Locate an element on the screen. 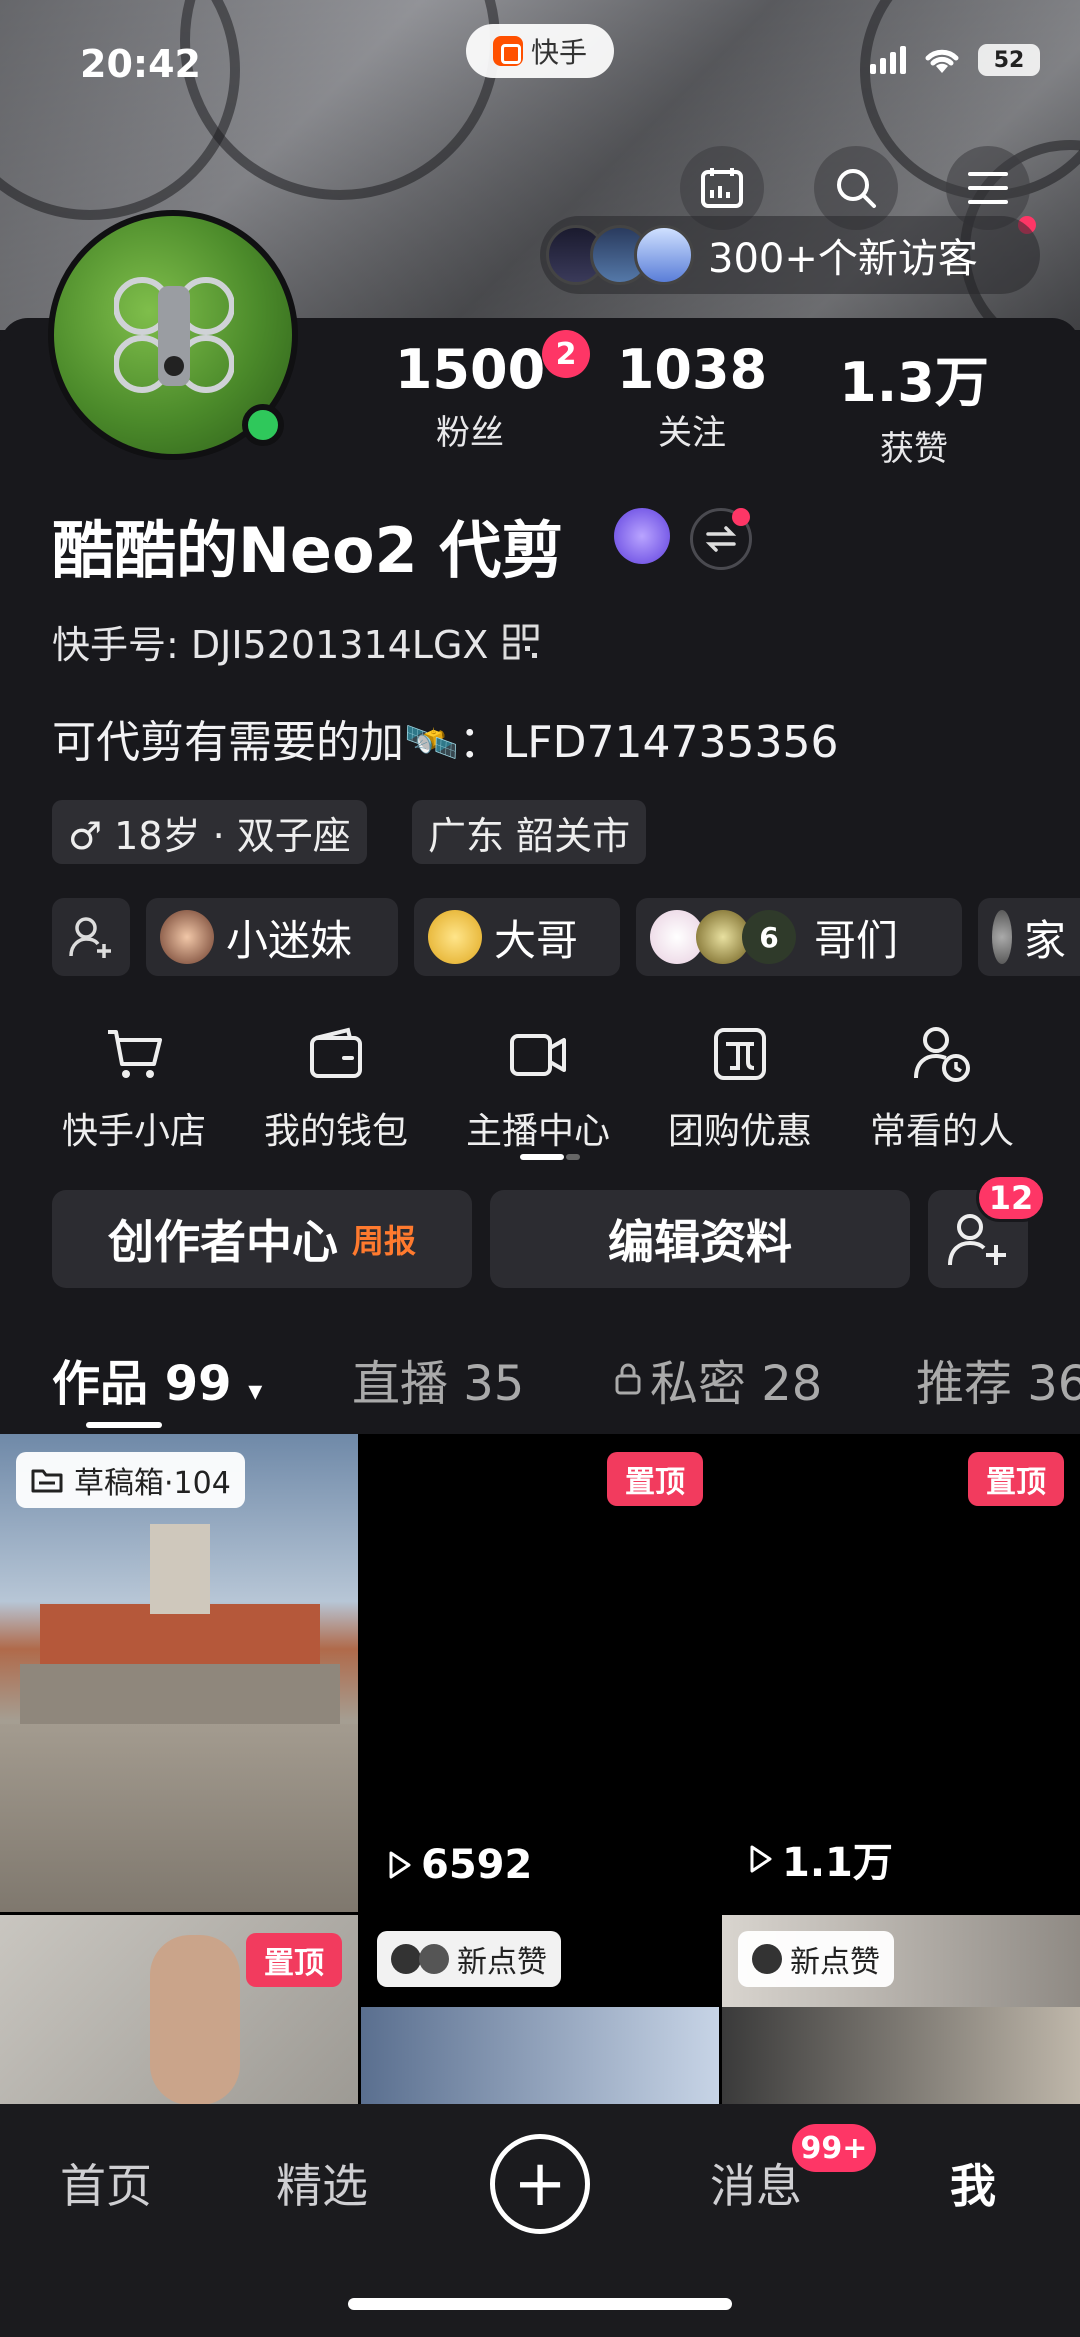 The image size is (1080, 2337). creator-center-button: 创作者中心 周报 is located at coordinates (262, 1239).